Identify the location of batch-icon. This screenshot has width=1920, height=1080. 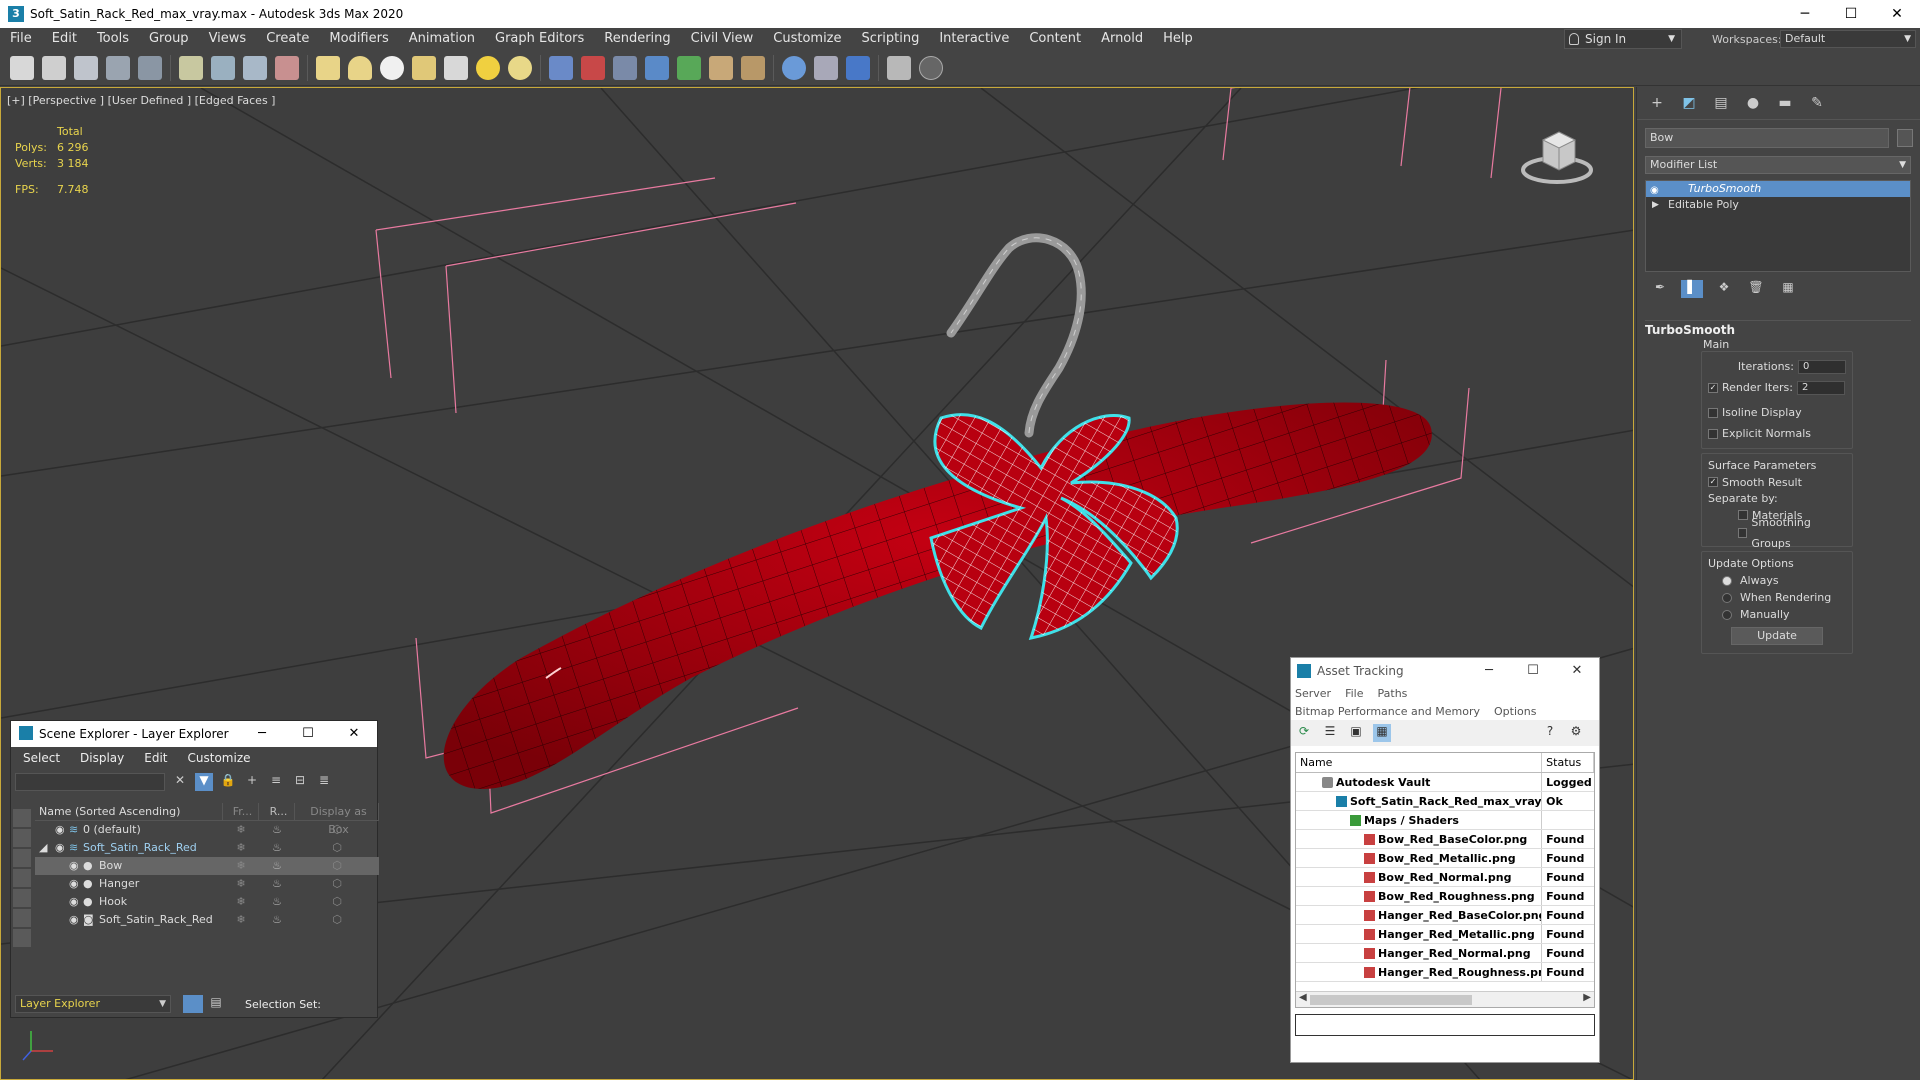
(826, 67).